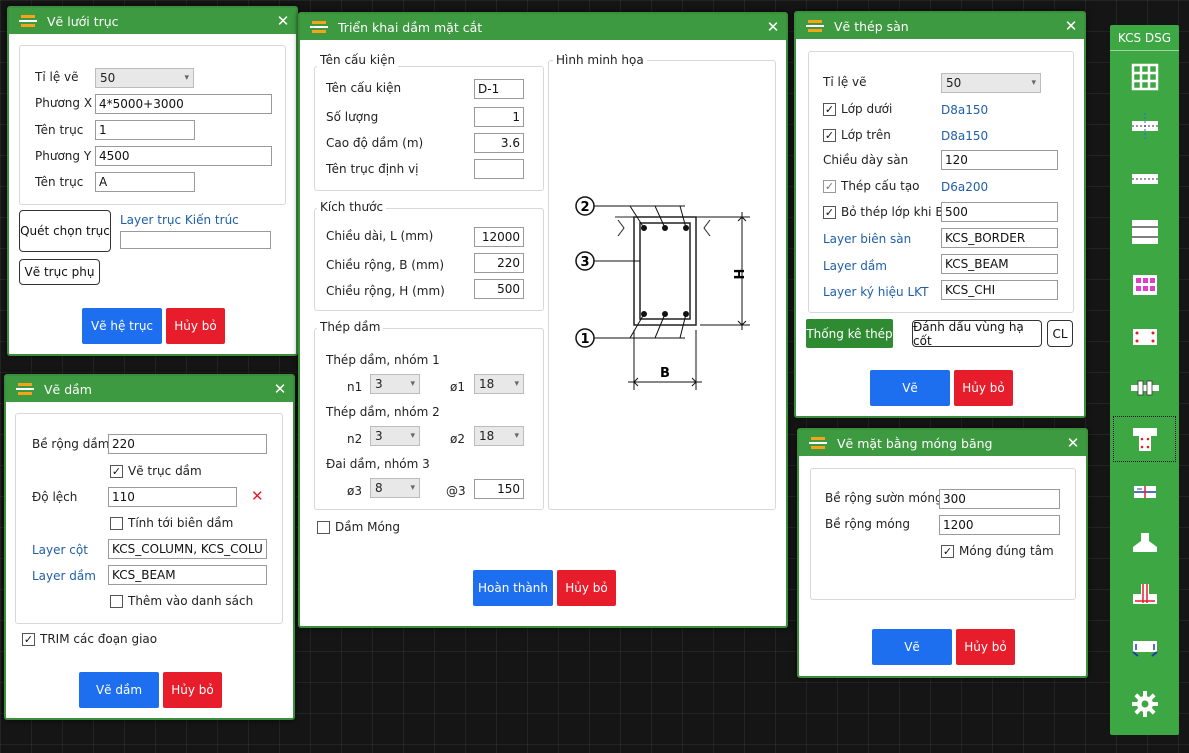 This screenshot has width=1189, height=753. I want to click on slab-dialog-titlebar: Vẽ thép sàn ✕, so click(940, 26).